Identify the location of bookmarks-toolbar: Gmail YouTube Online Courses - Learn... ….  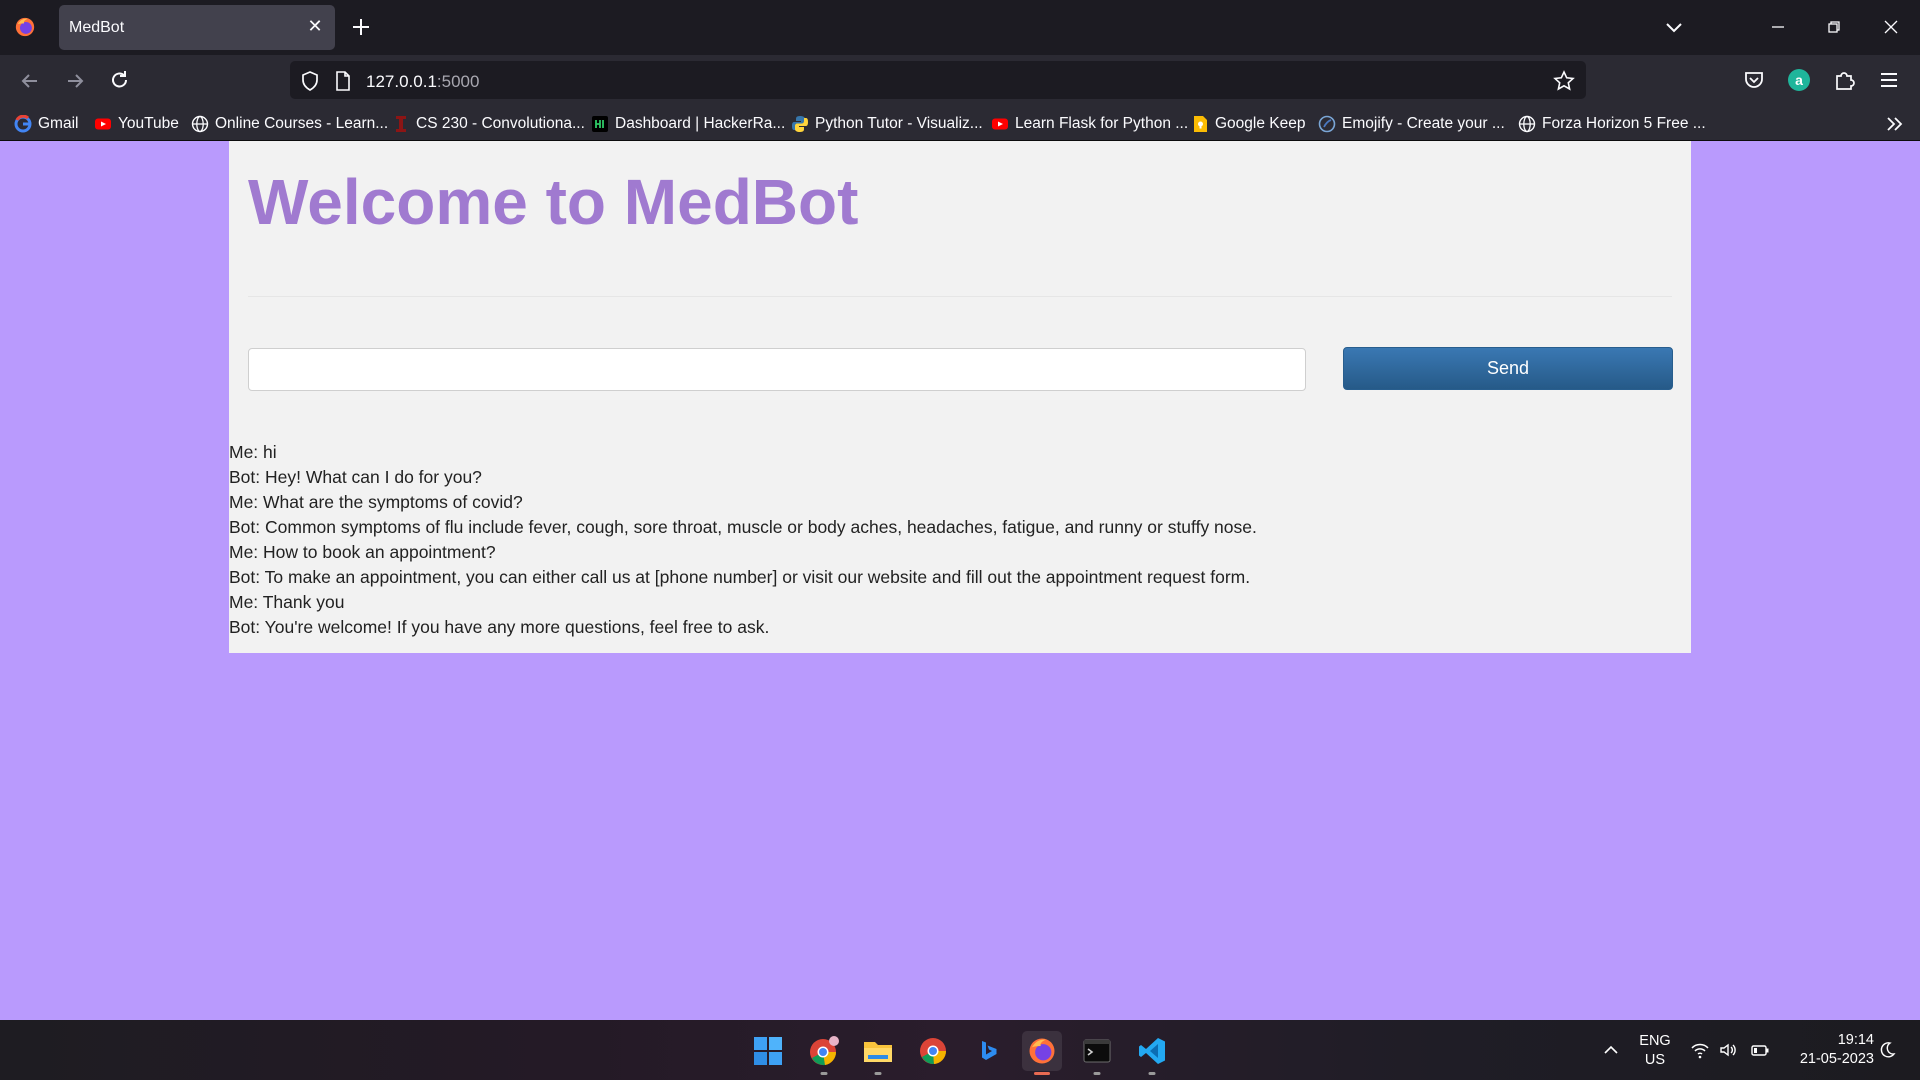
(960, 123).